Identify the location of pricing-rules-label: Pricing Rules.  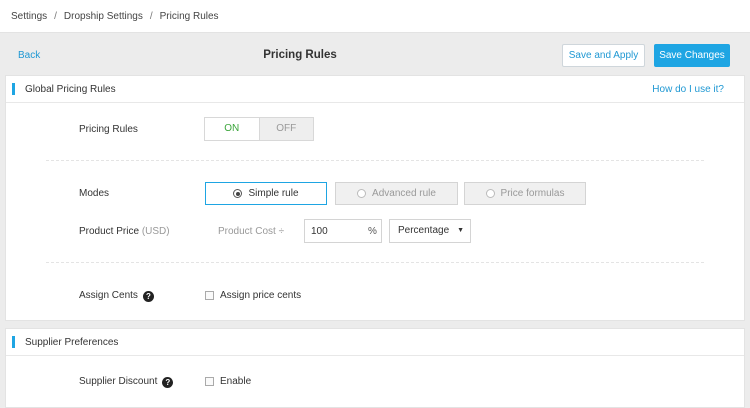
(108, 129).